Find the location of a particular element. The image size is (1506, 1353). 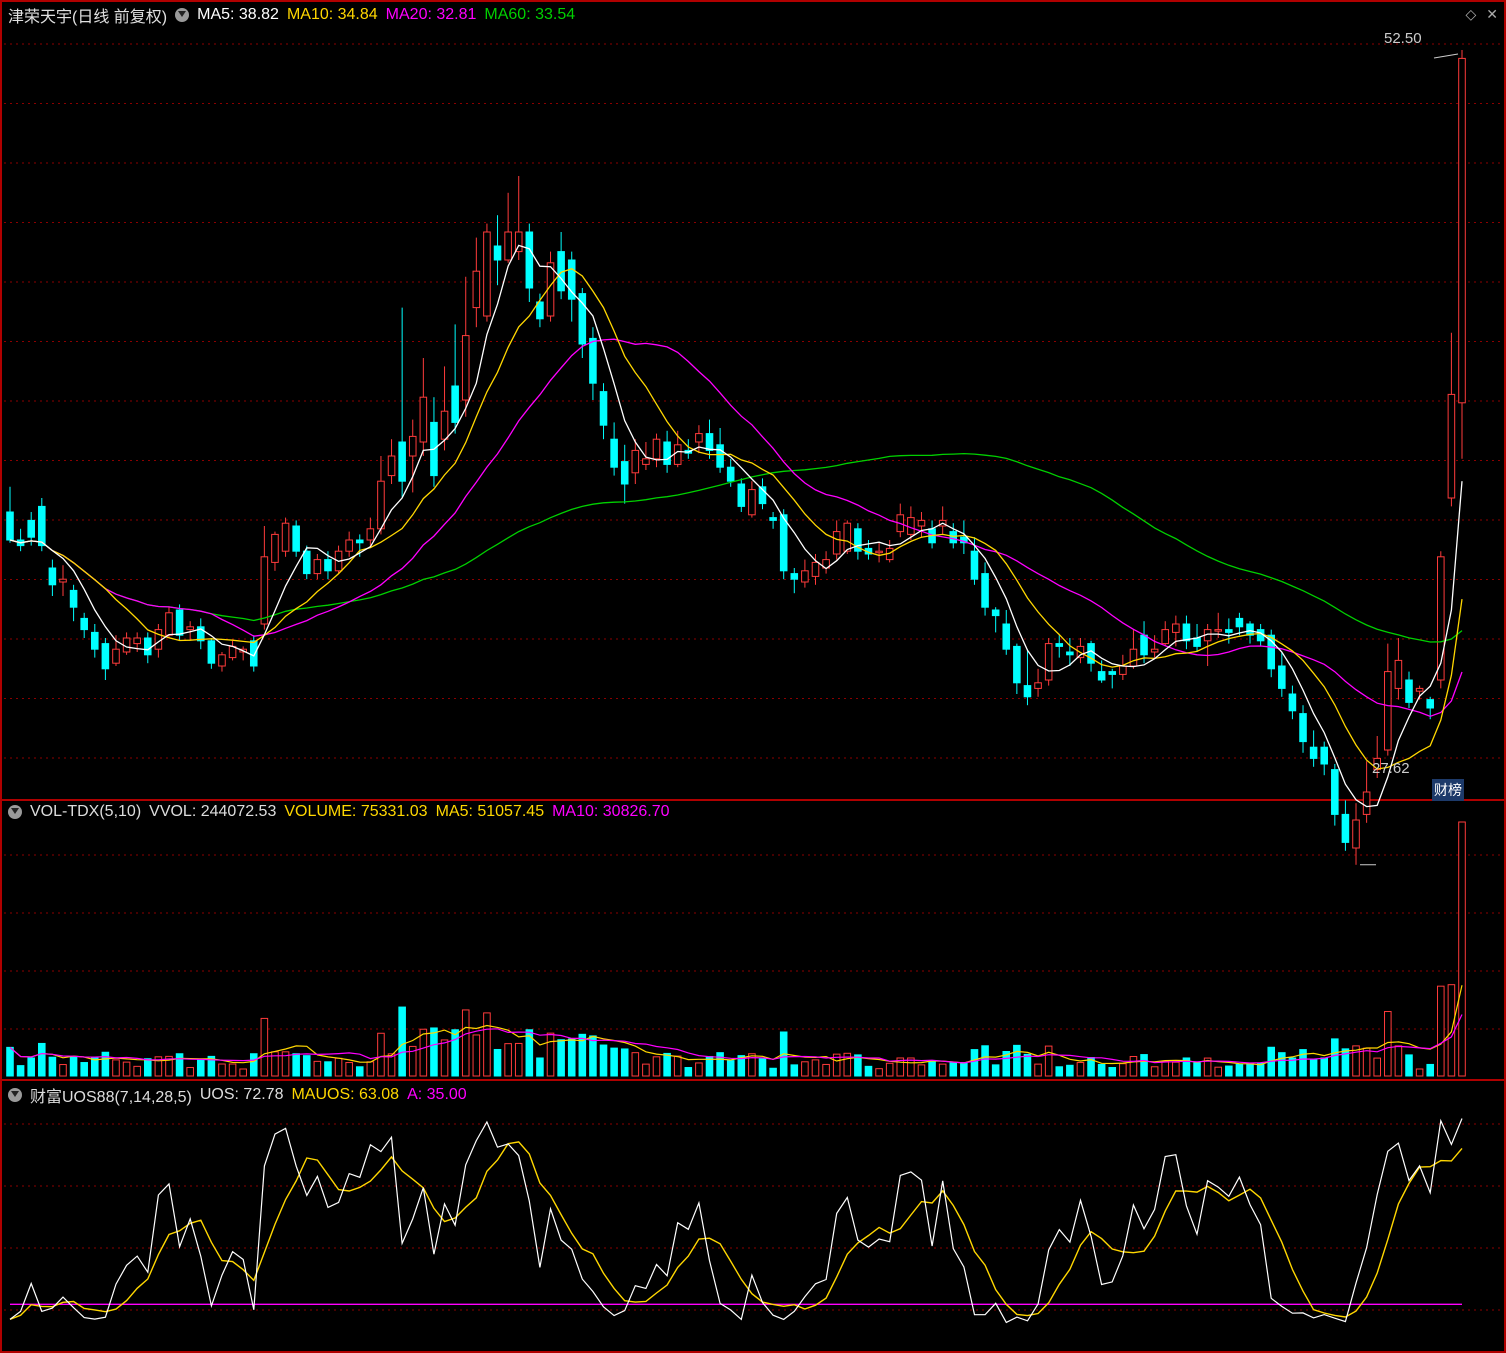

volume-ma5-line is located at coordinates (736, 1025).